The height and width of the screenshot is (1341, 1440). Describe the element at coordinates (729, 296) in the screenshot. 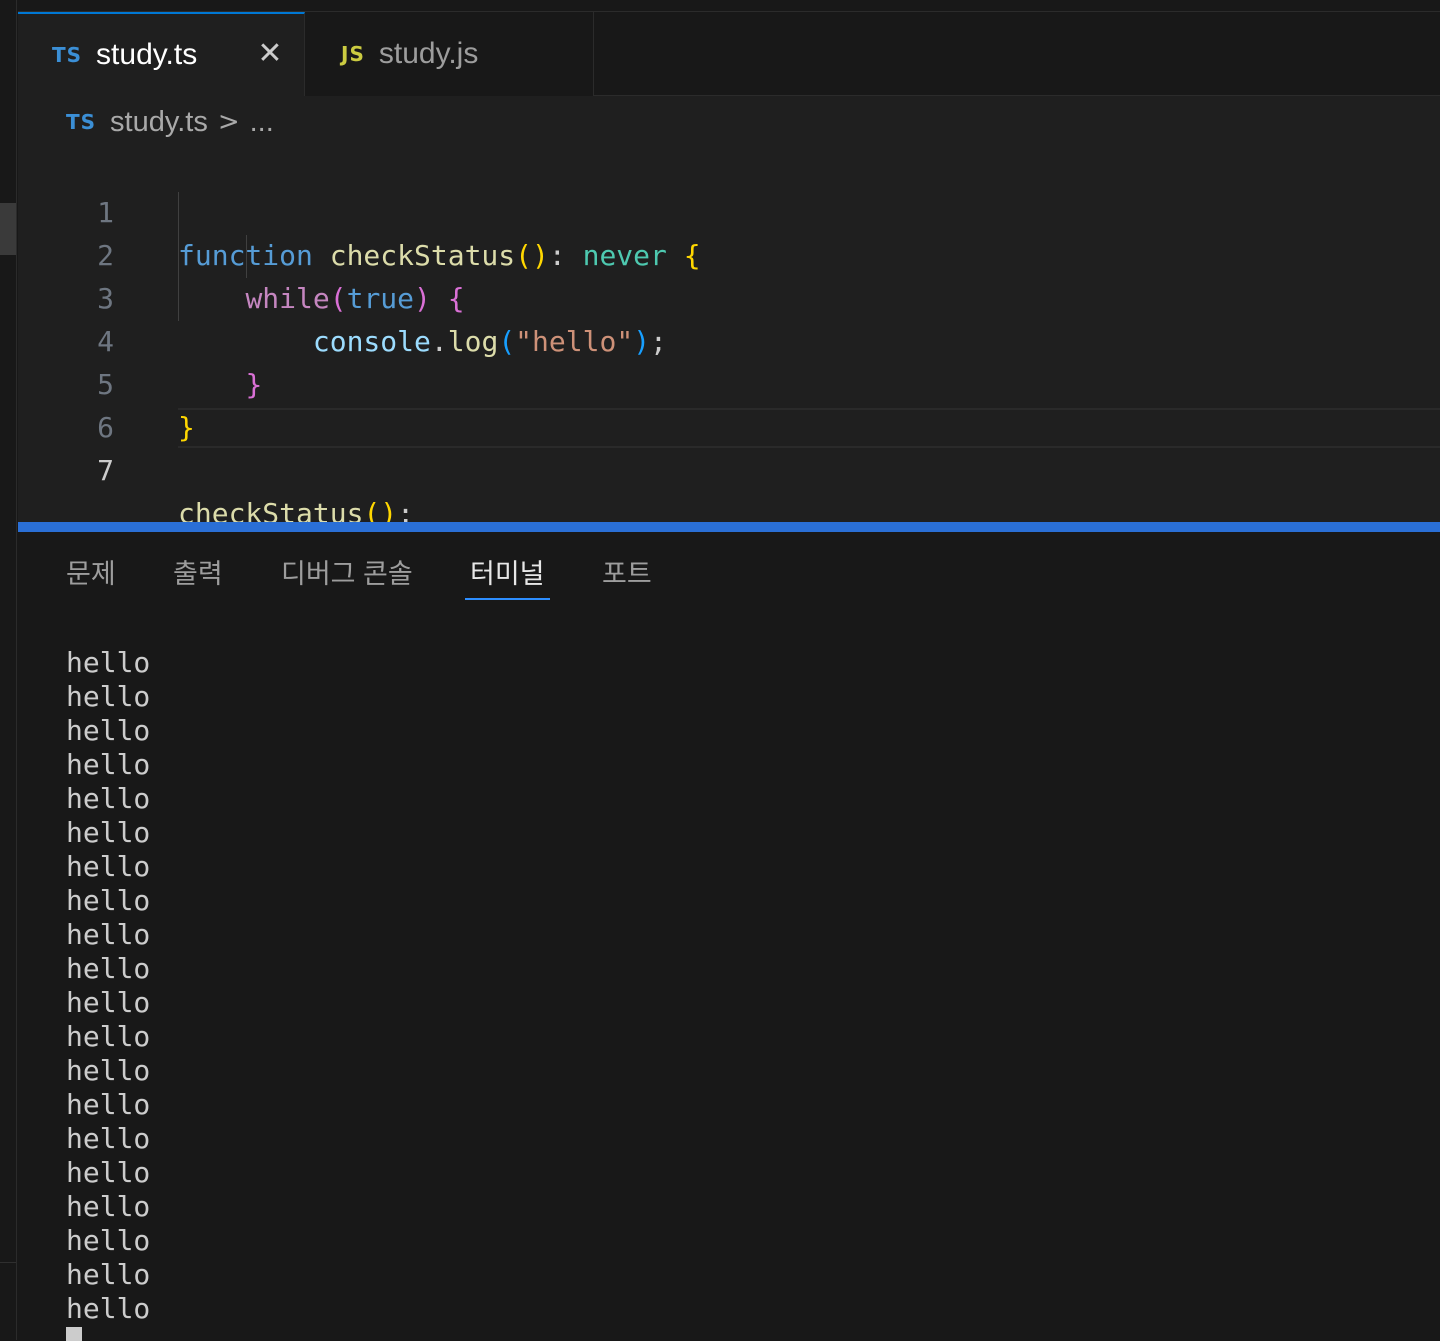

I see `code-line: 3 console.log("hello");` at that location.